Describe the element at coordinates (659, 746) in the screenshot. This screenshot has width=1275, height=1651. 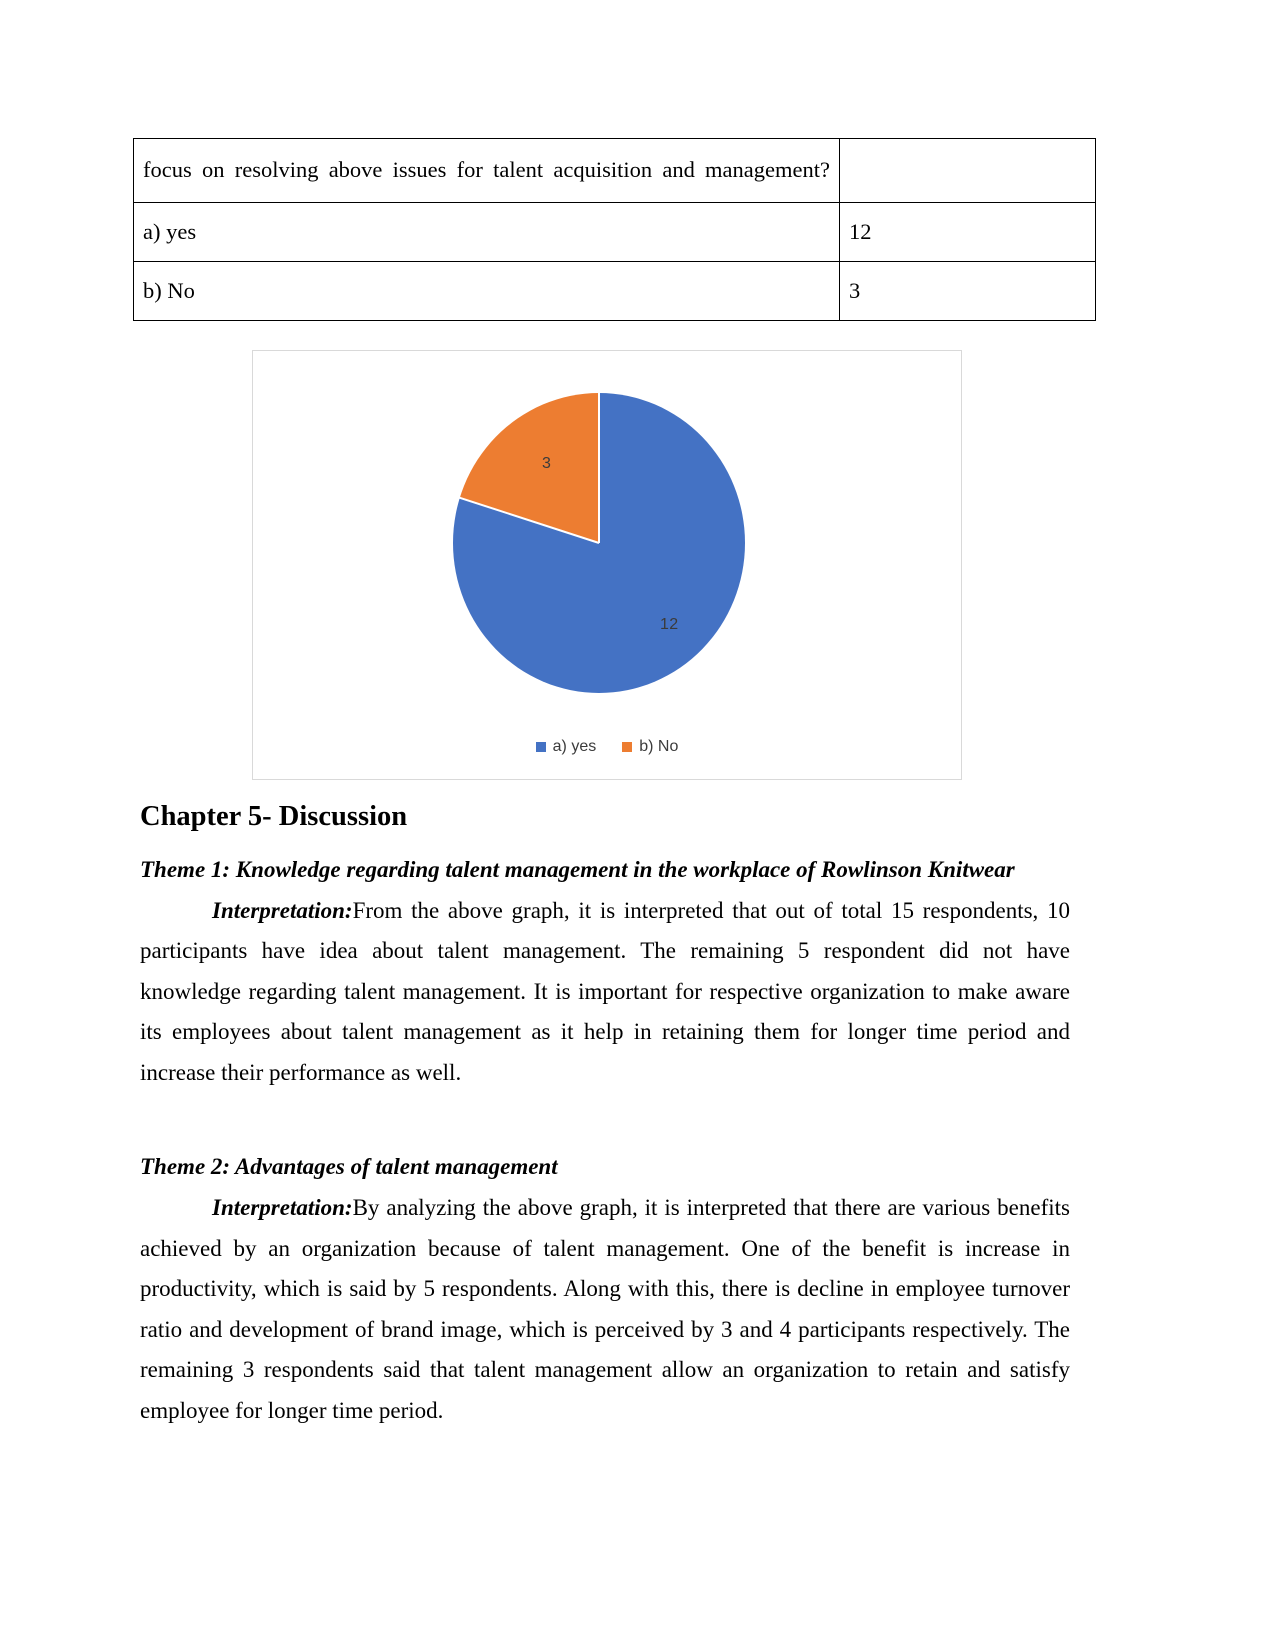
I see `legend-label-no: b) No` at that location.